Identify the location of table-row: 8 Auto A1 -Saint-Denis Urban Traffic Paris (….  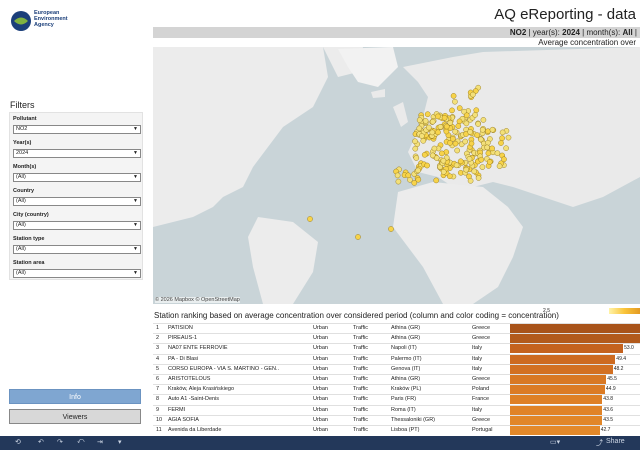
(396, 399).